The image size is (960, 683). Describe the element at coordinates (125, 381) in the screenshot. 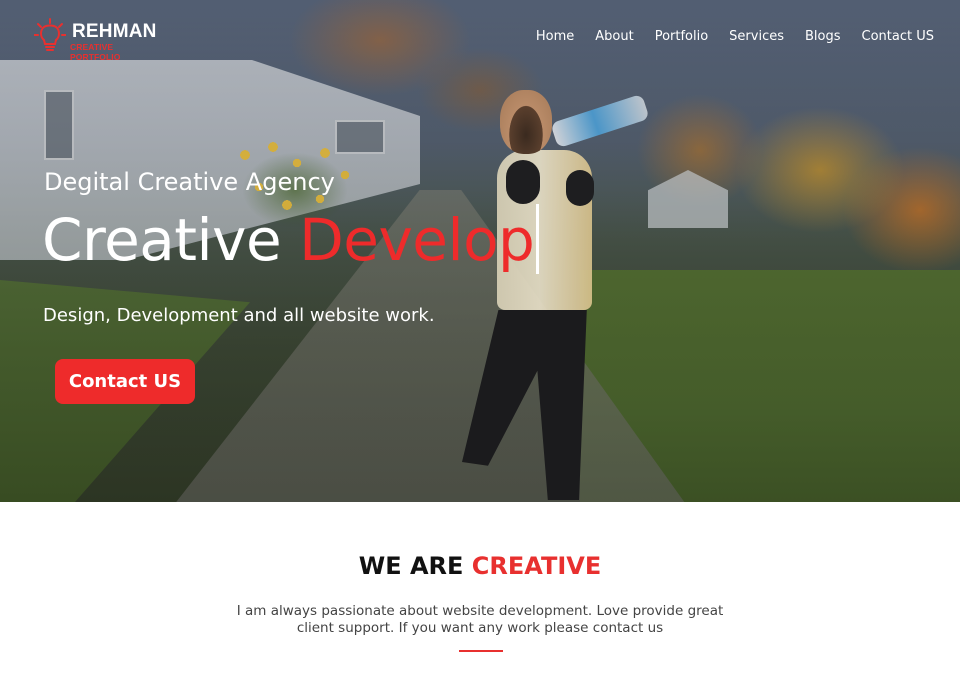

I see `contact-us-button: Contact US` at that location.